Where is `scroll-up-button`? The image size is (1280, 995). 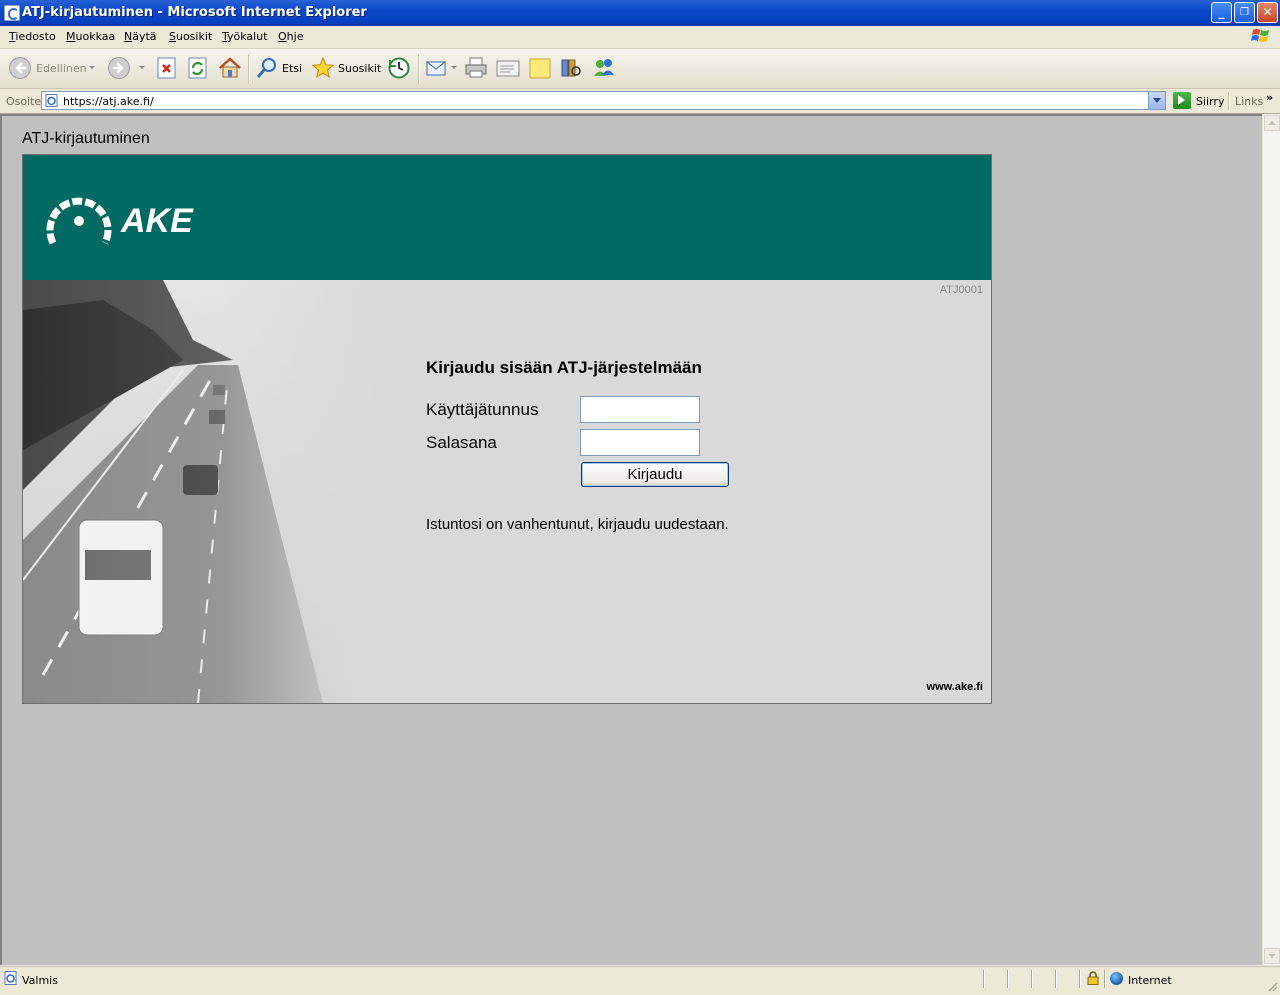
scroll-up-button is located at coordinates (1272, 123).